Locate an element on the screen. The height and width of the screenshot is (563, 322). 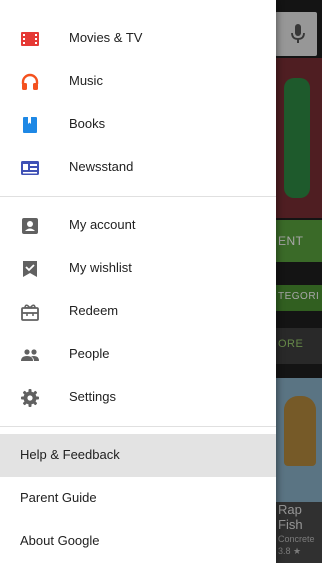
drawer-item-label: My account is located at coordinates (102, 224).